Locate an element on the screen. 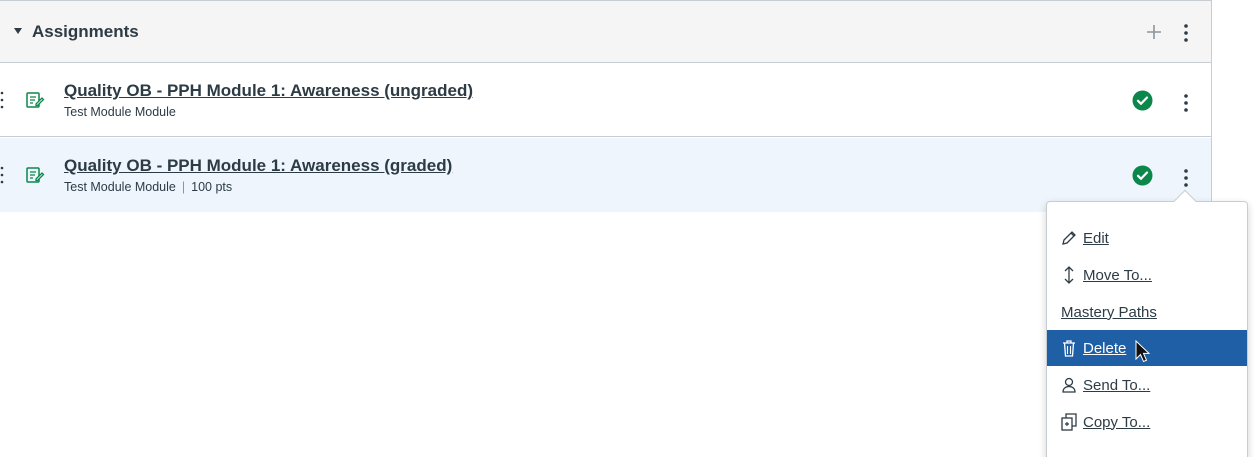 Image resolution: width=1254 pixels, height=457 pixels. copy-icon is located at coordinates (1069, 422).